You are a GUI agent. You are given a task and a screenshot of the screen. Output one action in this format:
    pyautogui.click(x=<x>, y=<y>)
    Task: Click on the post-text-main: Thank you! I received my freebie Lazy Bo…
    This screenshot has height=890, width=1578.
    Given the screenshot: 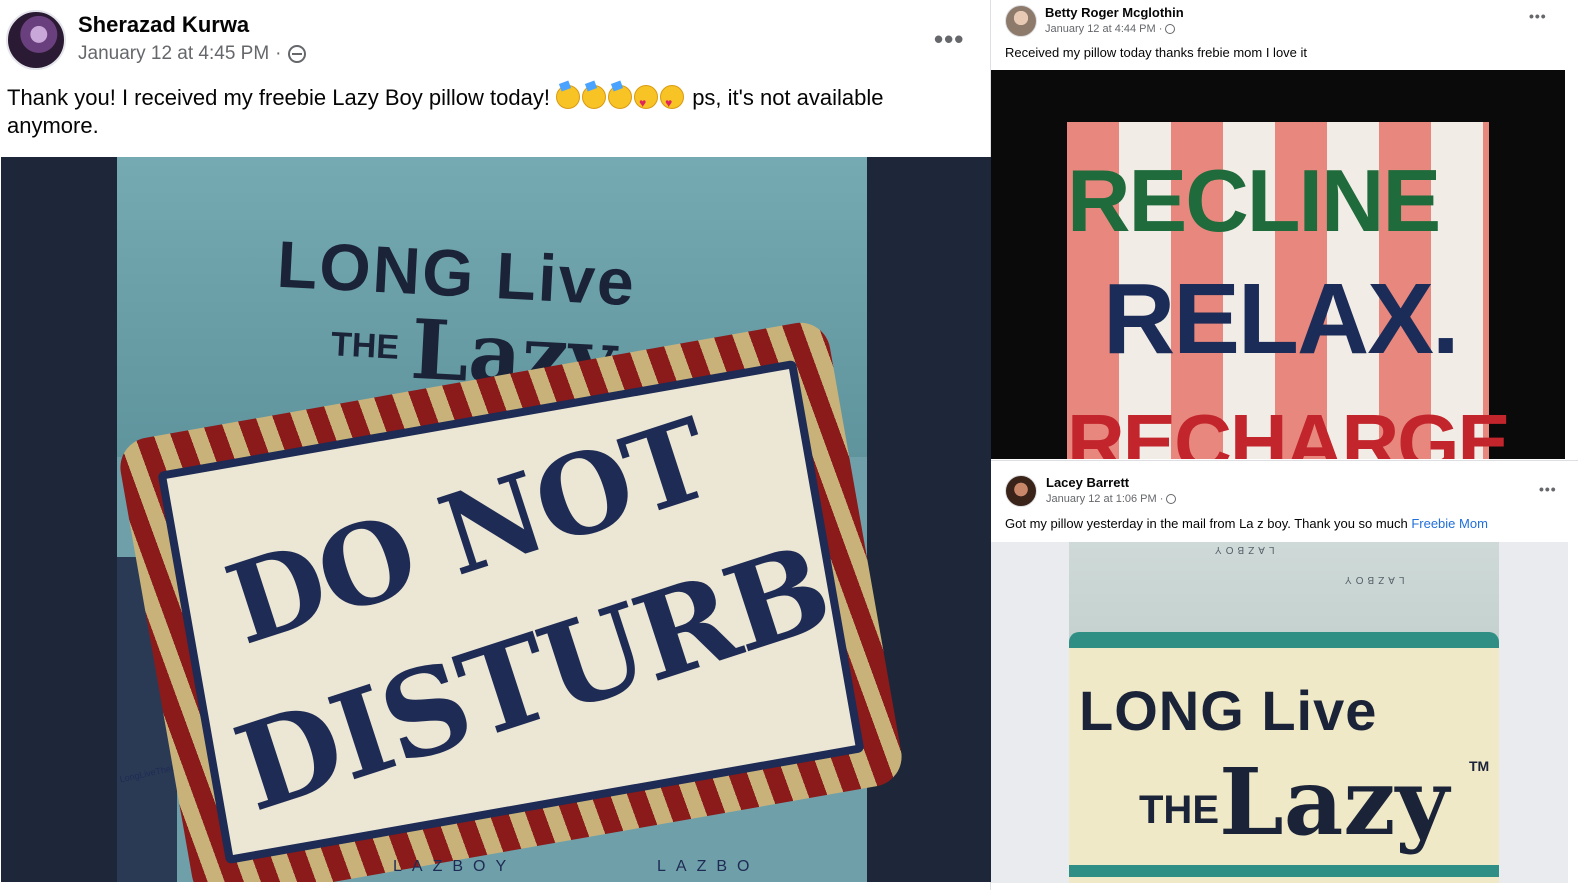 What is the action you would take?
    pyautogui.click(x=278, y=97)
    